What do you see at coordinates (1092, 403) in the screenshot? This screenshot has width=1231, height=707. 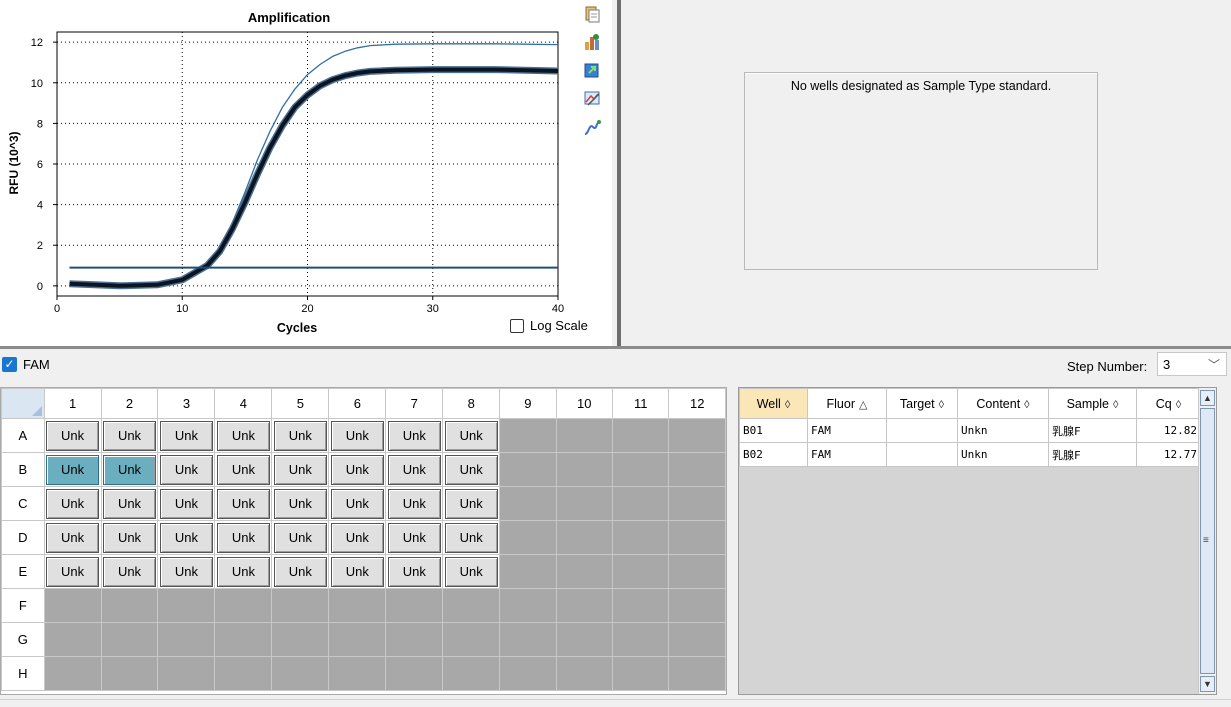 I see `results-column-header: Sample ◊` at bounding box center [1092, 403].